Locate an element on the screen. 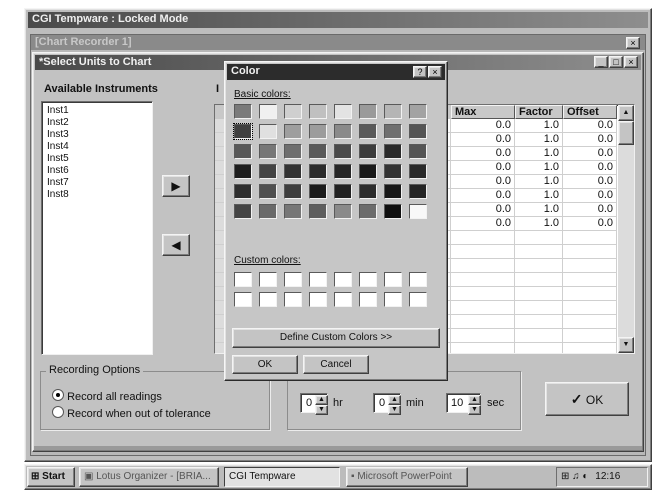 The image size is (666, 500). dialog-minimize-button: _ is located at coordinates (601, 62).